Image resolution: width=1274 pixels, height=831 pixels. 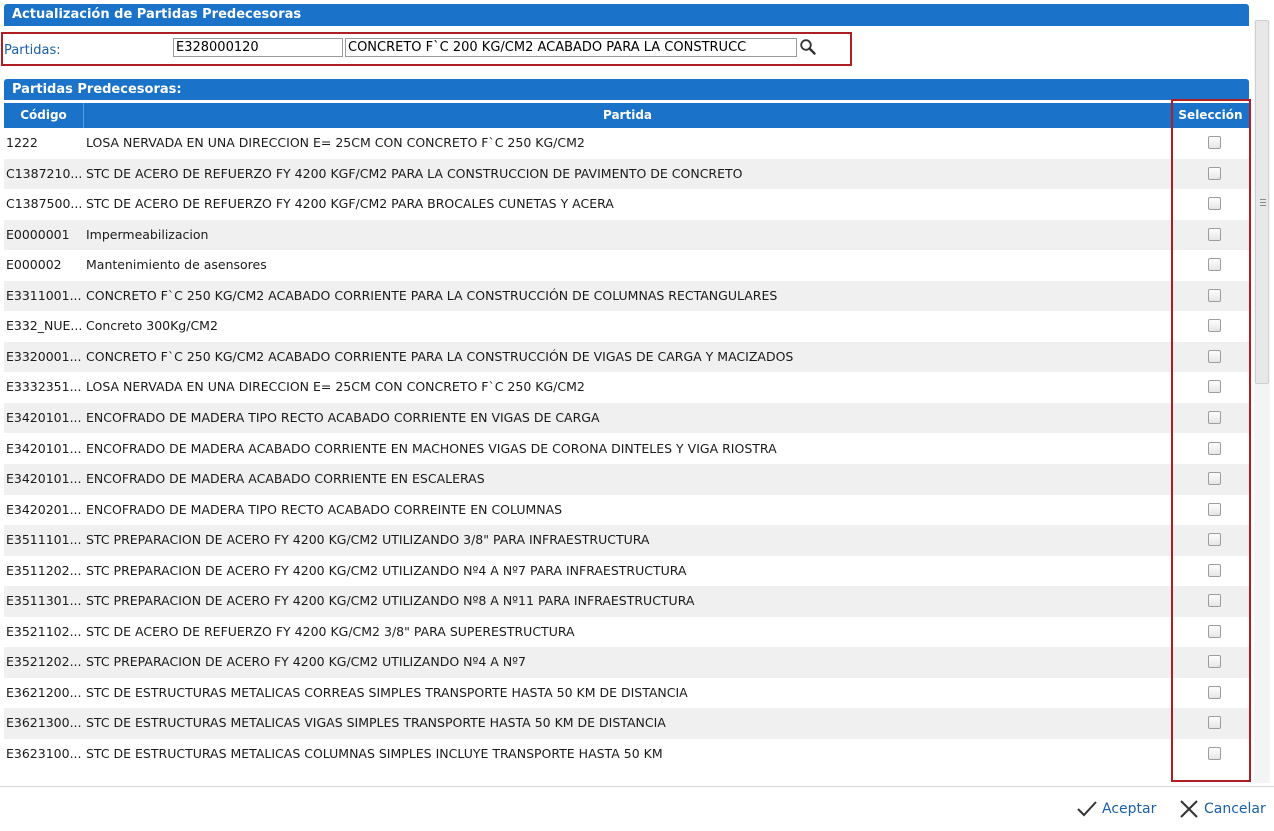 I want to click on column-header-partida: Partida, so click(x=628, y=115).